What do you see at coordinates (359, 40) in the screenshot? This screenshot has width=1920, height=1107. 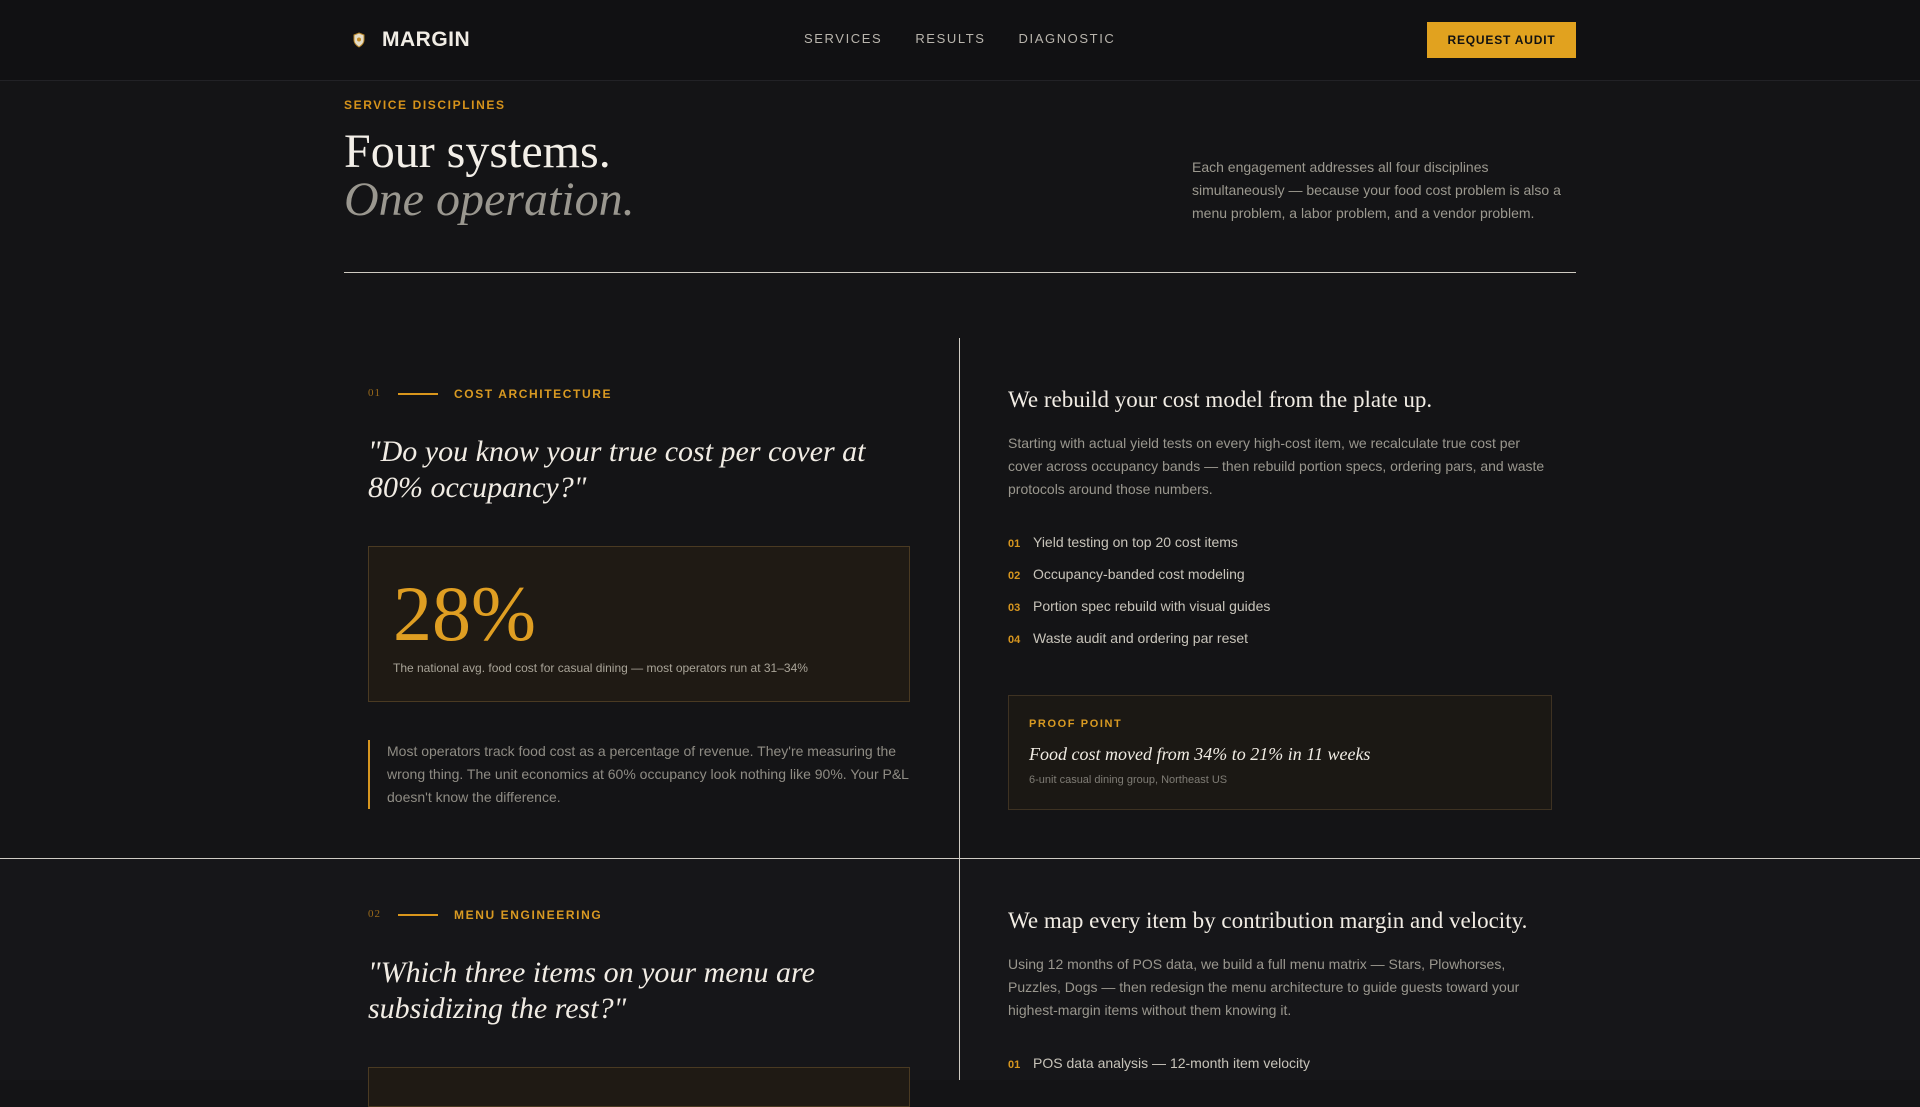 I see `shield-logo-icon` at bounding box center [359, 40].